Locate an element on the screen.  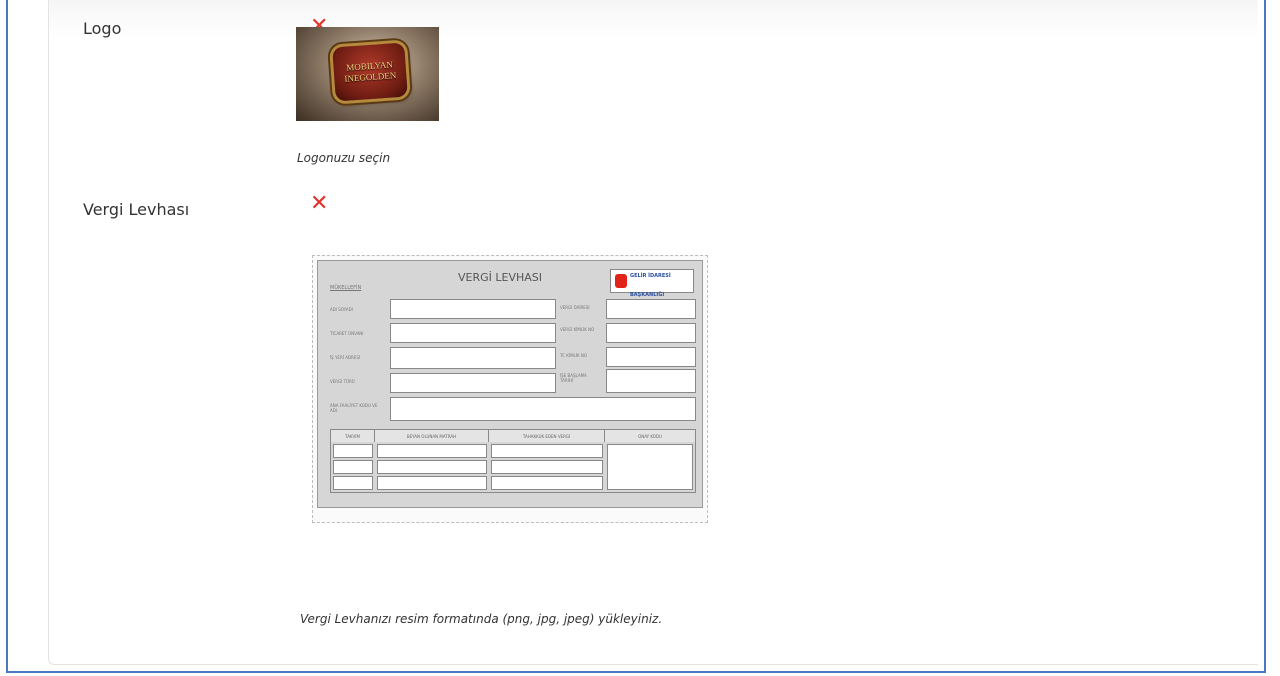
logo-text-line2: INEGOLDEN is located at coordinates (370, 77).